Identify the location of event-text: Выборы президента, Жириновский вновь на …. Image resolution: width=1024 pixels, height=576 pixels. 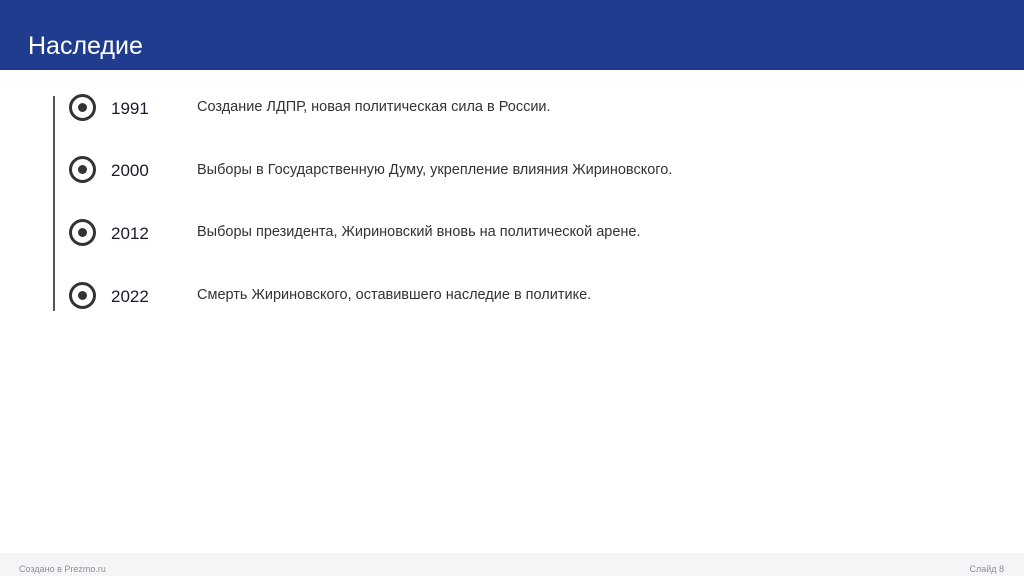
(419, 232).